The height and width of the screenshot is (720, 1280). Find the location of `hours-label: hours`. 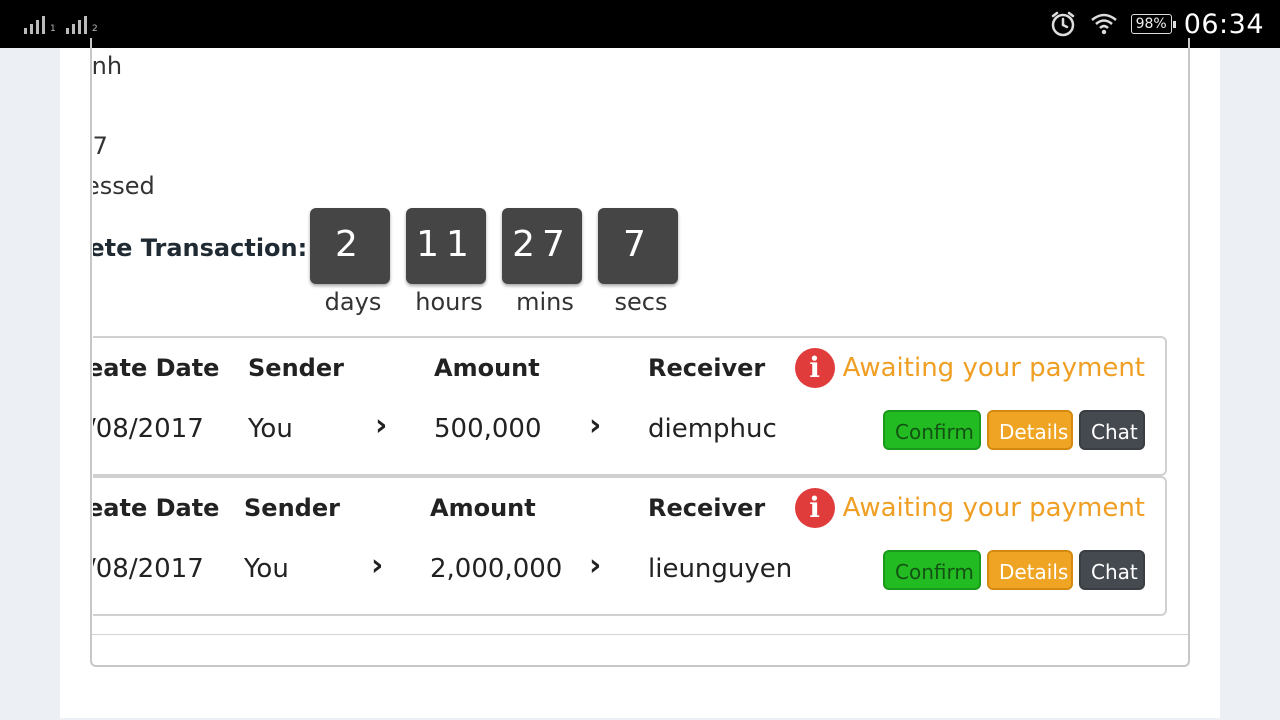

hours-label: hours is located at coordinates (449, 302).